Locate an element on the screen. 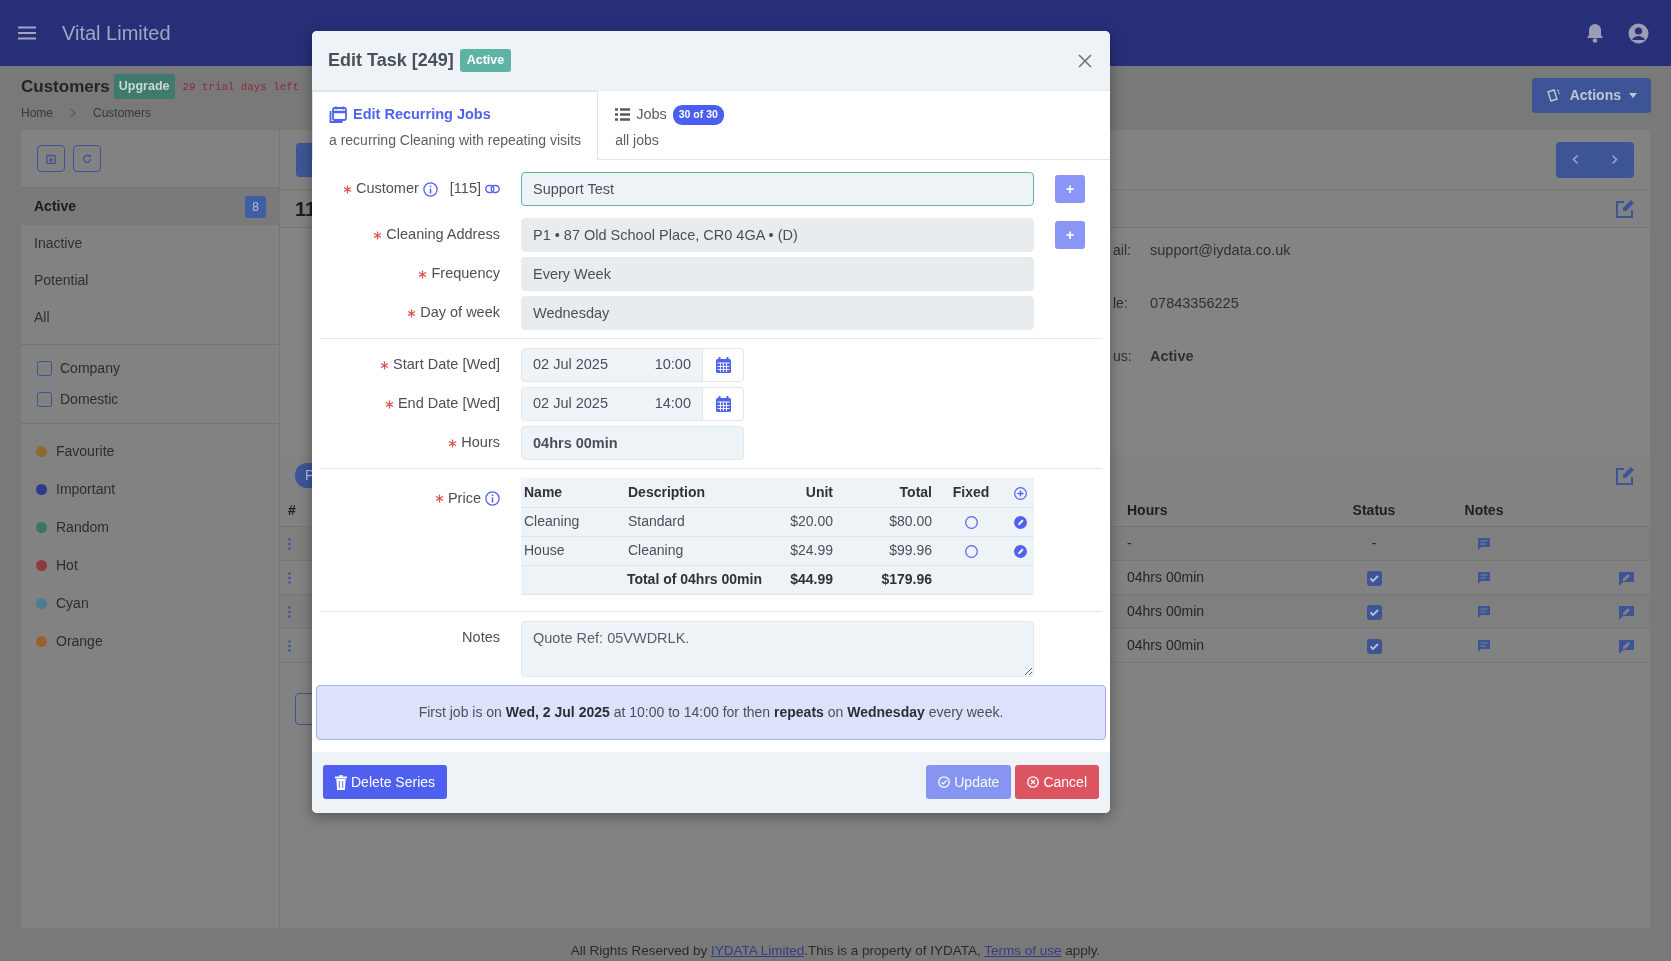 The width and height of the screenshot is (1671, 961). tag-label: Random is located at coordinates (82, 527).